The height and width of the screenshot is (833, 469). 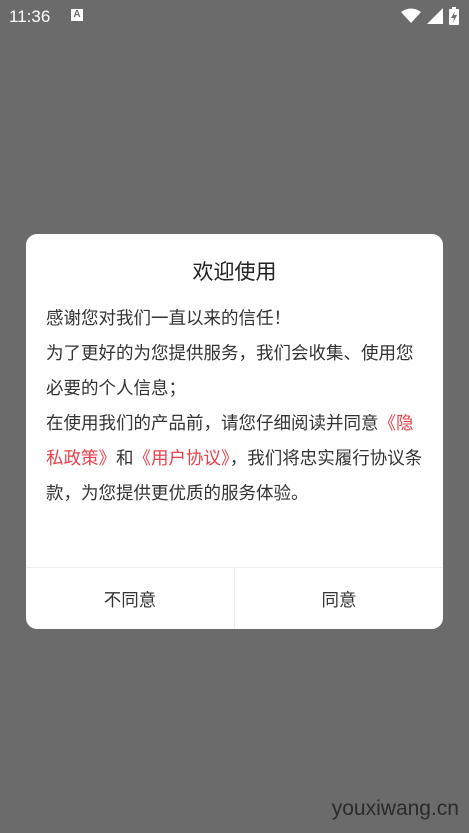 I want to click on watermark: youxiwang.cn, so click(x=395, y=808).